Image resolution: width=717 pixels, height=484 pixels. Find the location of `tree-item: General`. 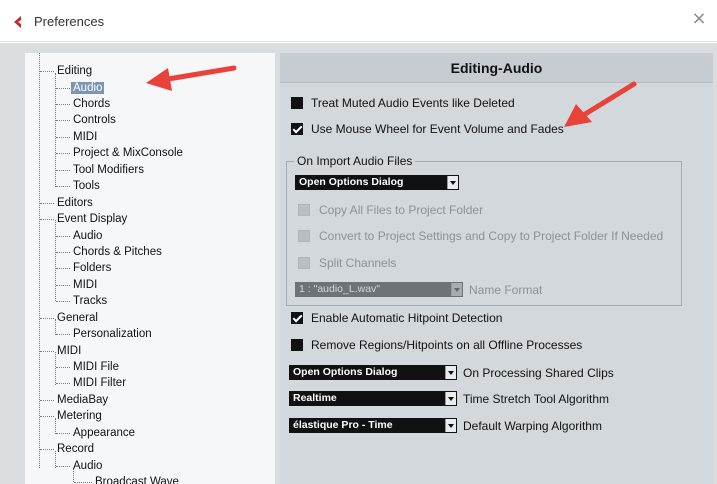

tree-item: General is located at coordinates (77, 318).